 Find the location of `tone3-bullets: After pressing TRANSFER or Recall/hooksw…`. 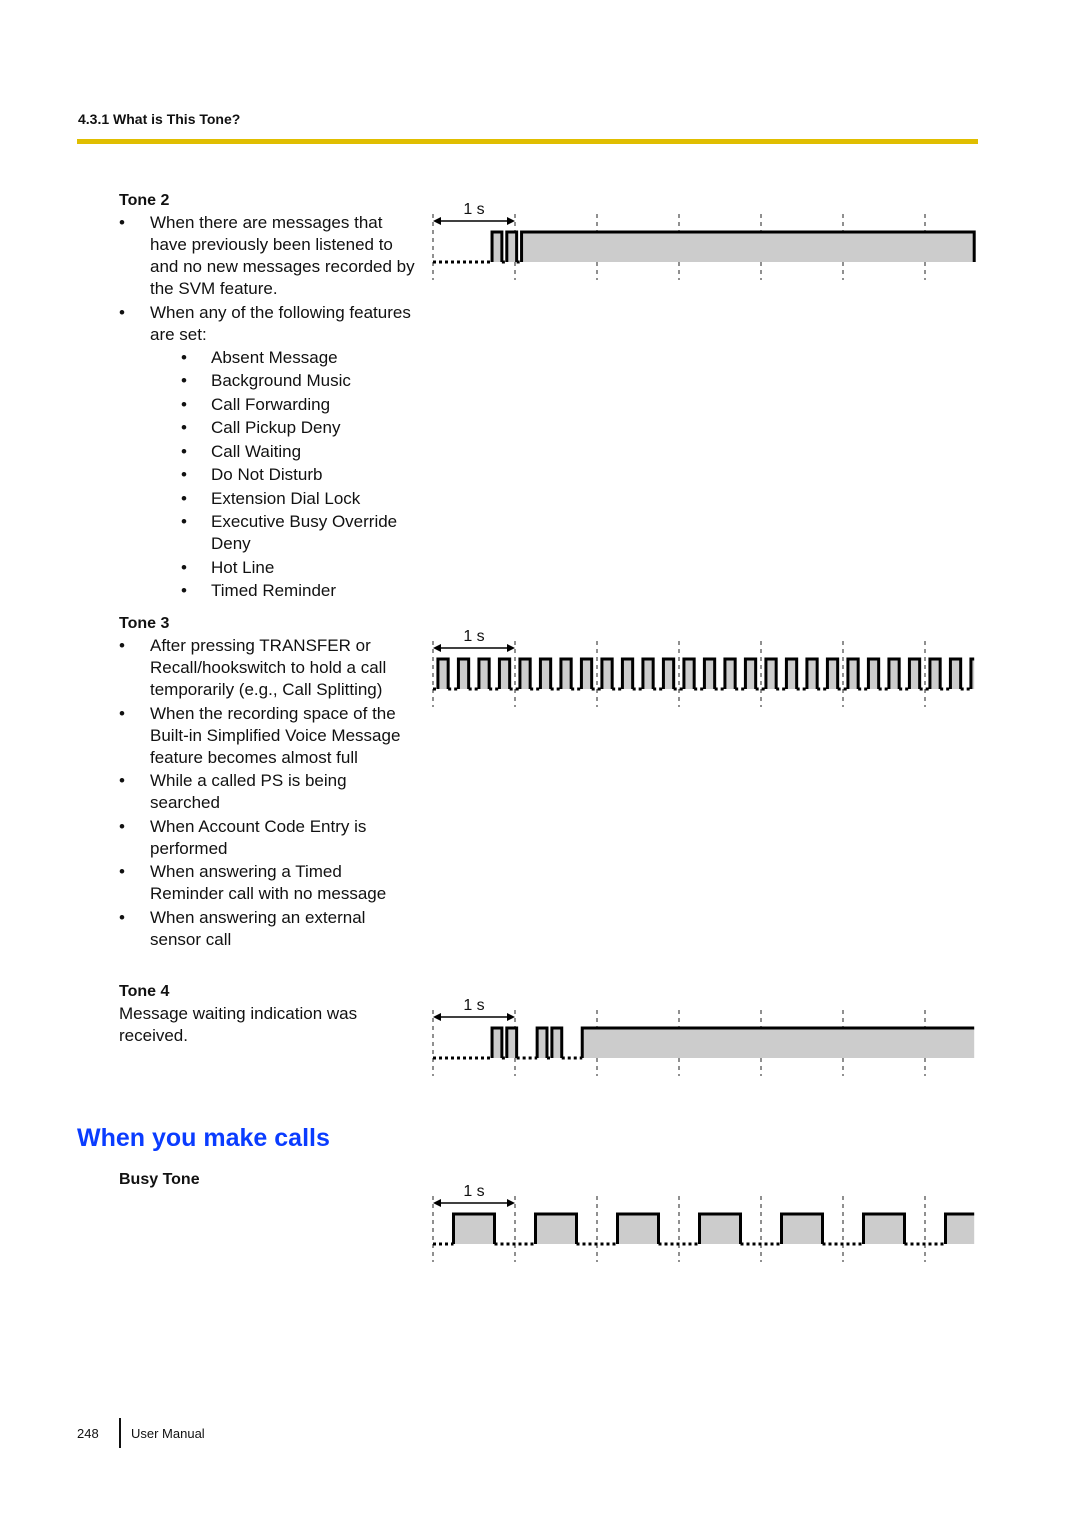

tone3-bullets: After pressing TRANSFER or Recall/hooksw… is located at coordinates (269, 793).